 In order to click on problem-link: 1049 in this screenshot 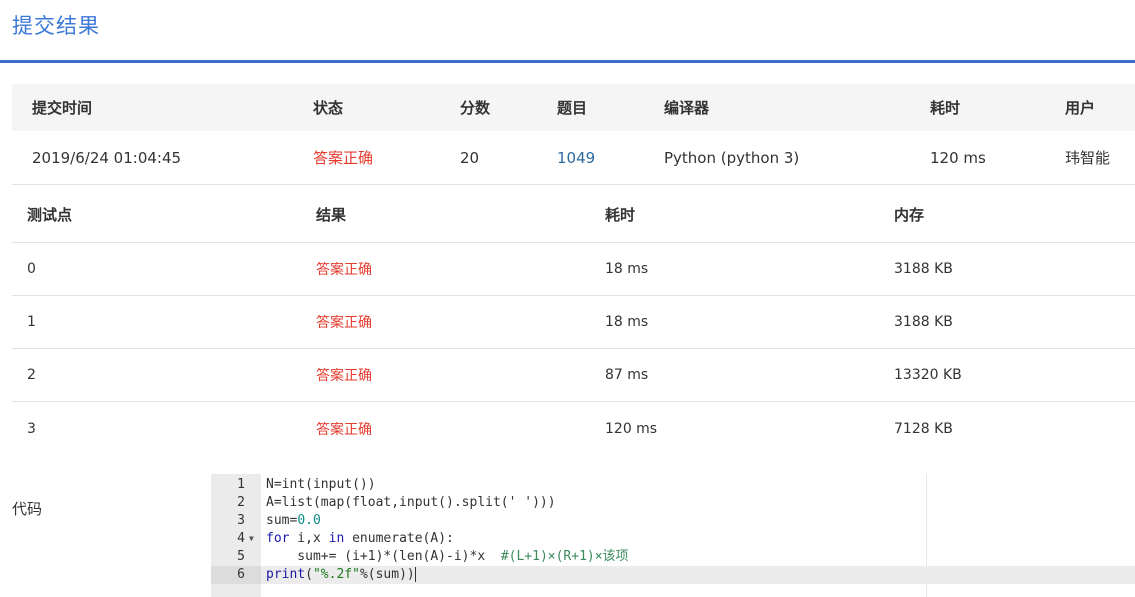, I will do `click(576, 157)`.